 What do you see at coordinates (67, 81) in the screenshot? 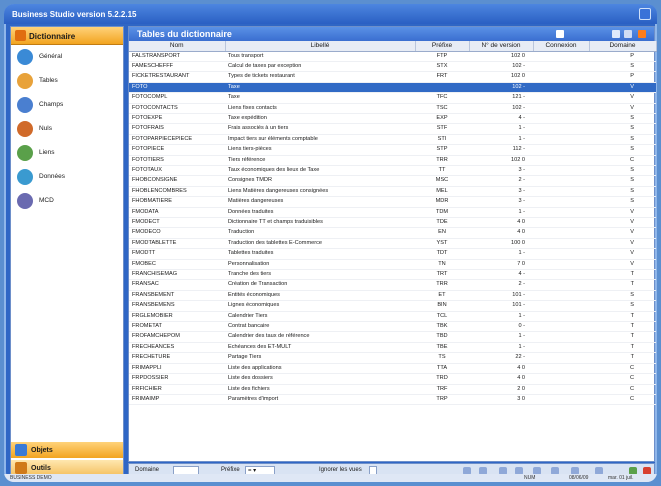
I see `sidebar-item: Tables` at bounding box center [67, 81].